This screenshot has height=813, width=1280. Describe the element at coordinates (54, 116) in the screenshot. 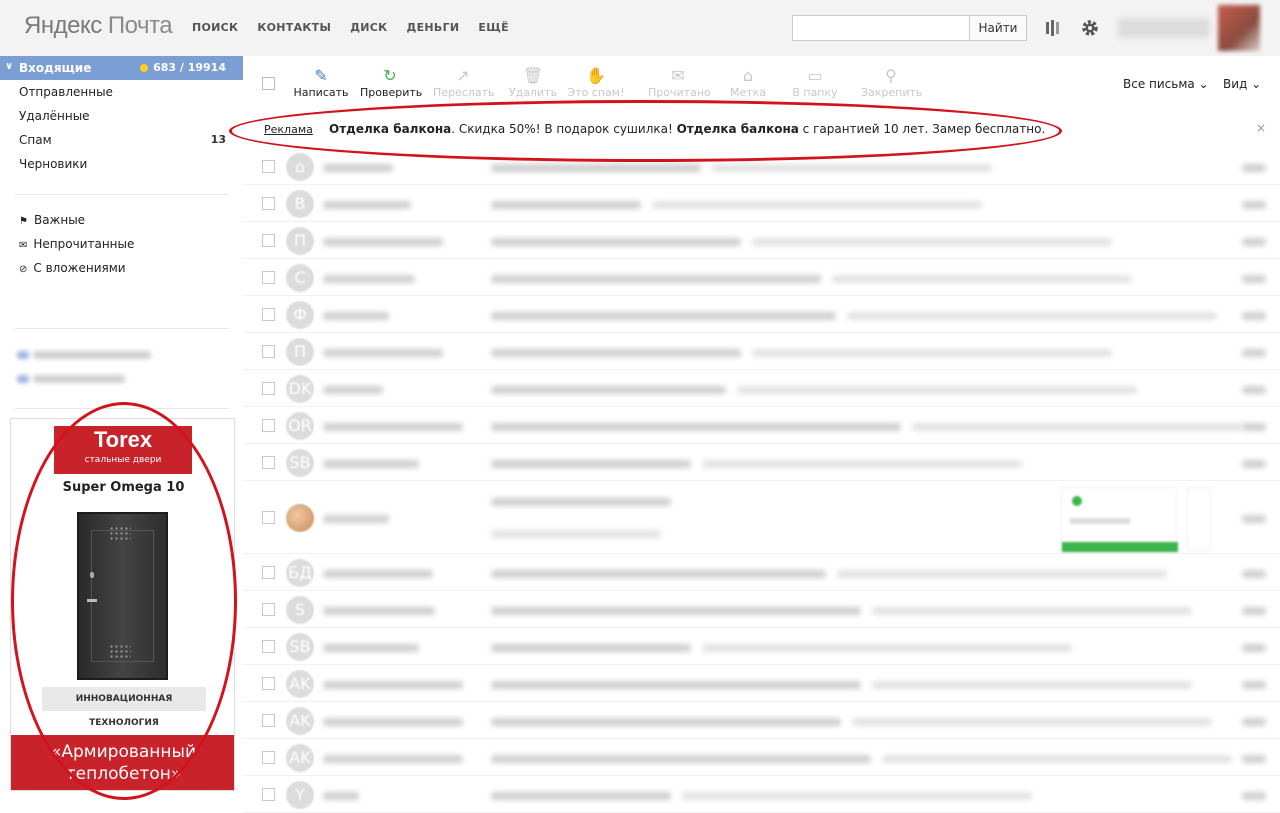

I see `folder-label: Удалённые` at that location.